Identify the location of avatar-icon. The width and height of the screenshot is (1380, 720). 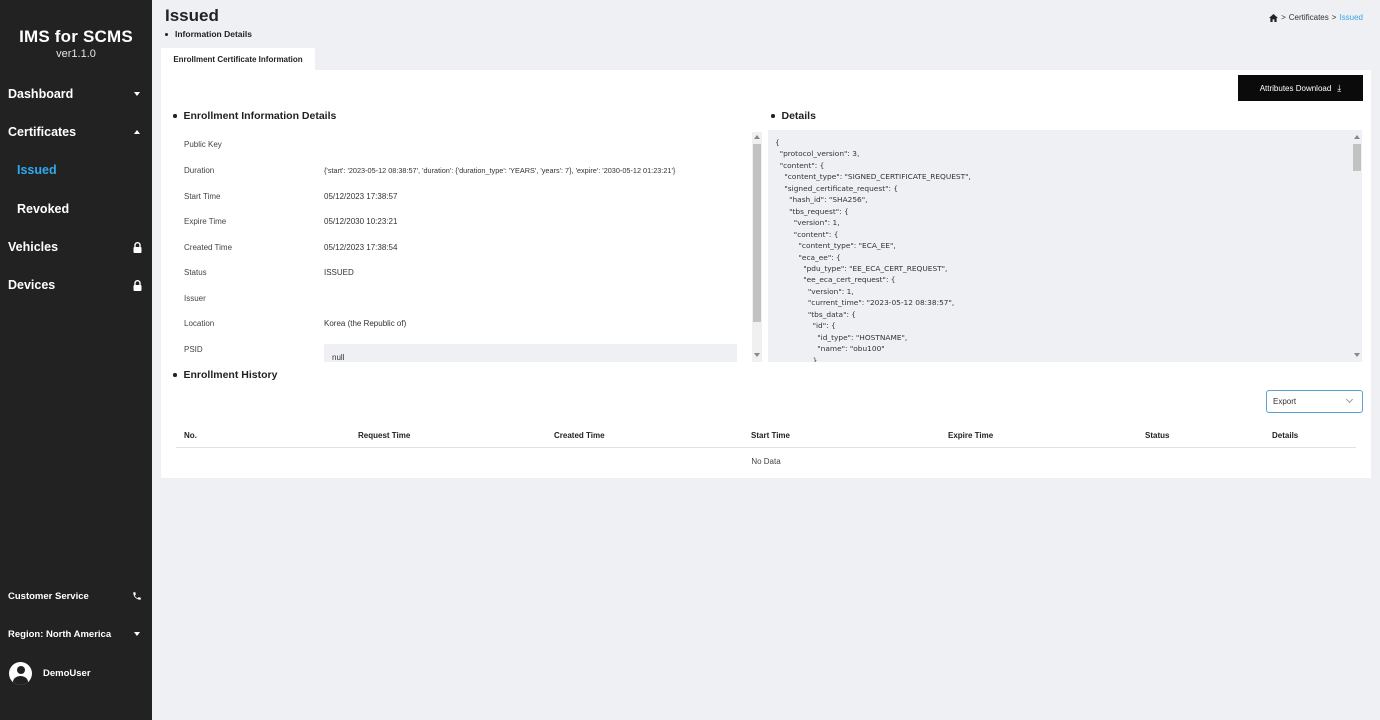
(20, 673).